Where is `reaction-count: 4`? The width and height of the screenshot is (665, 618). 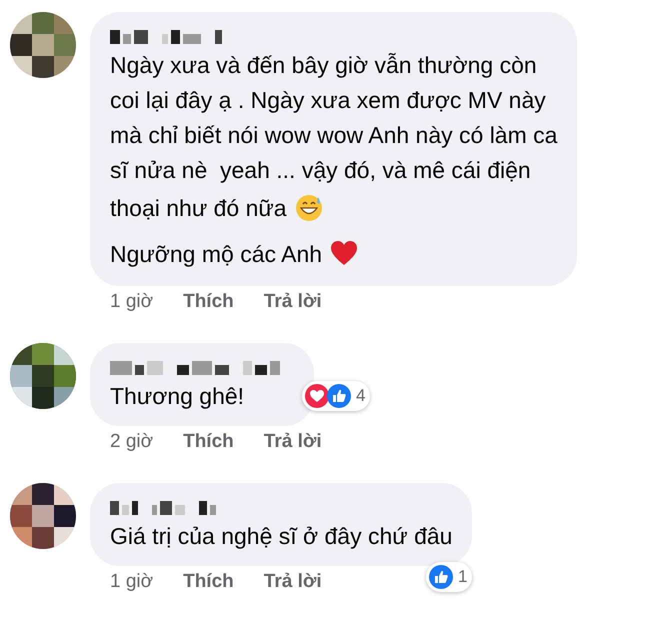 reaction-count: 4 is located at coordinates (361, 396).